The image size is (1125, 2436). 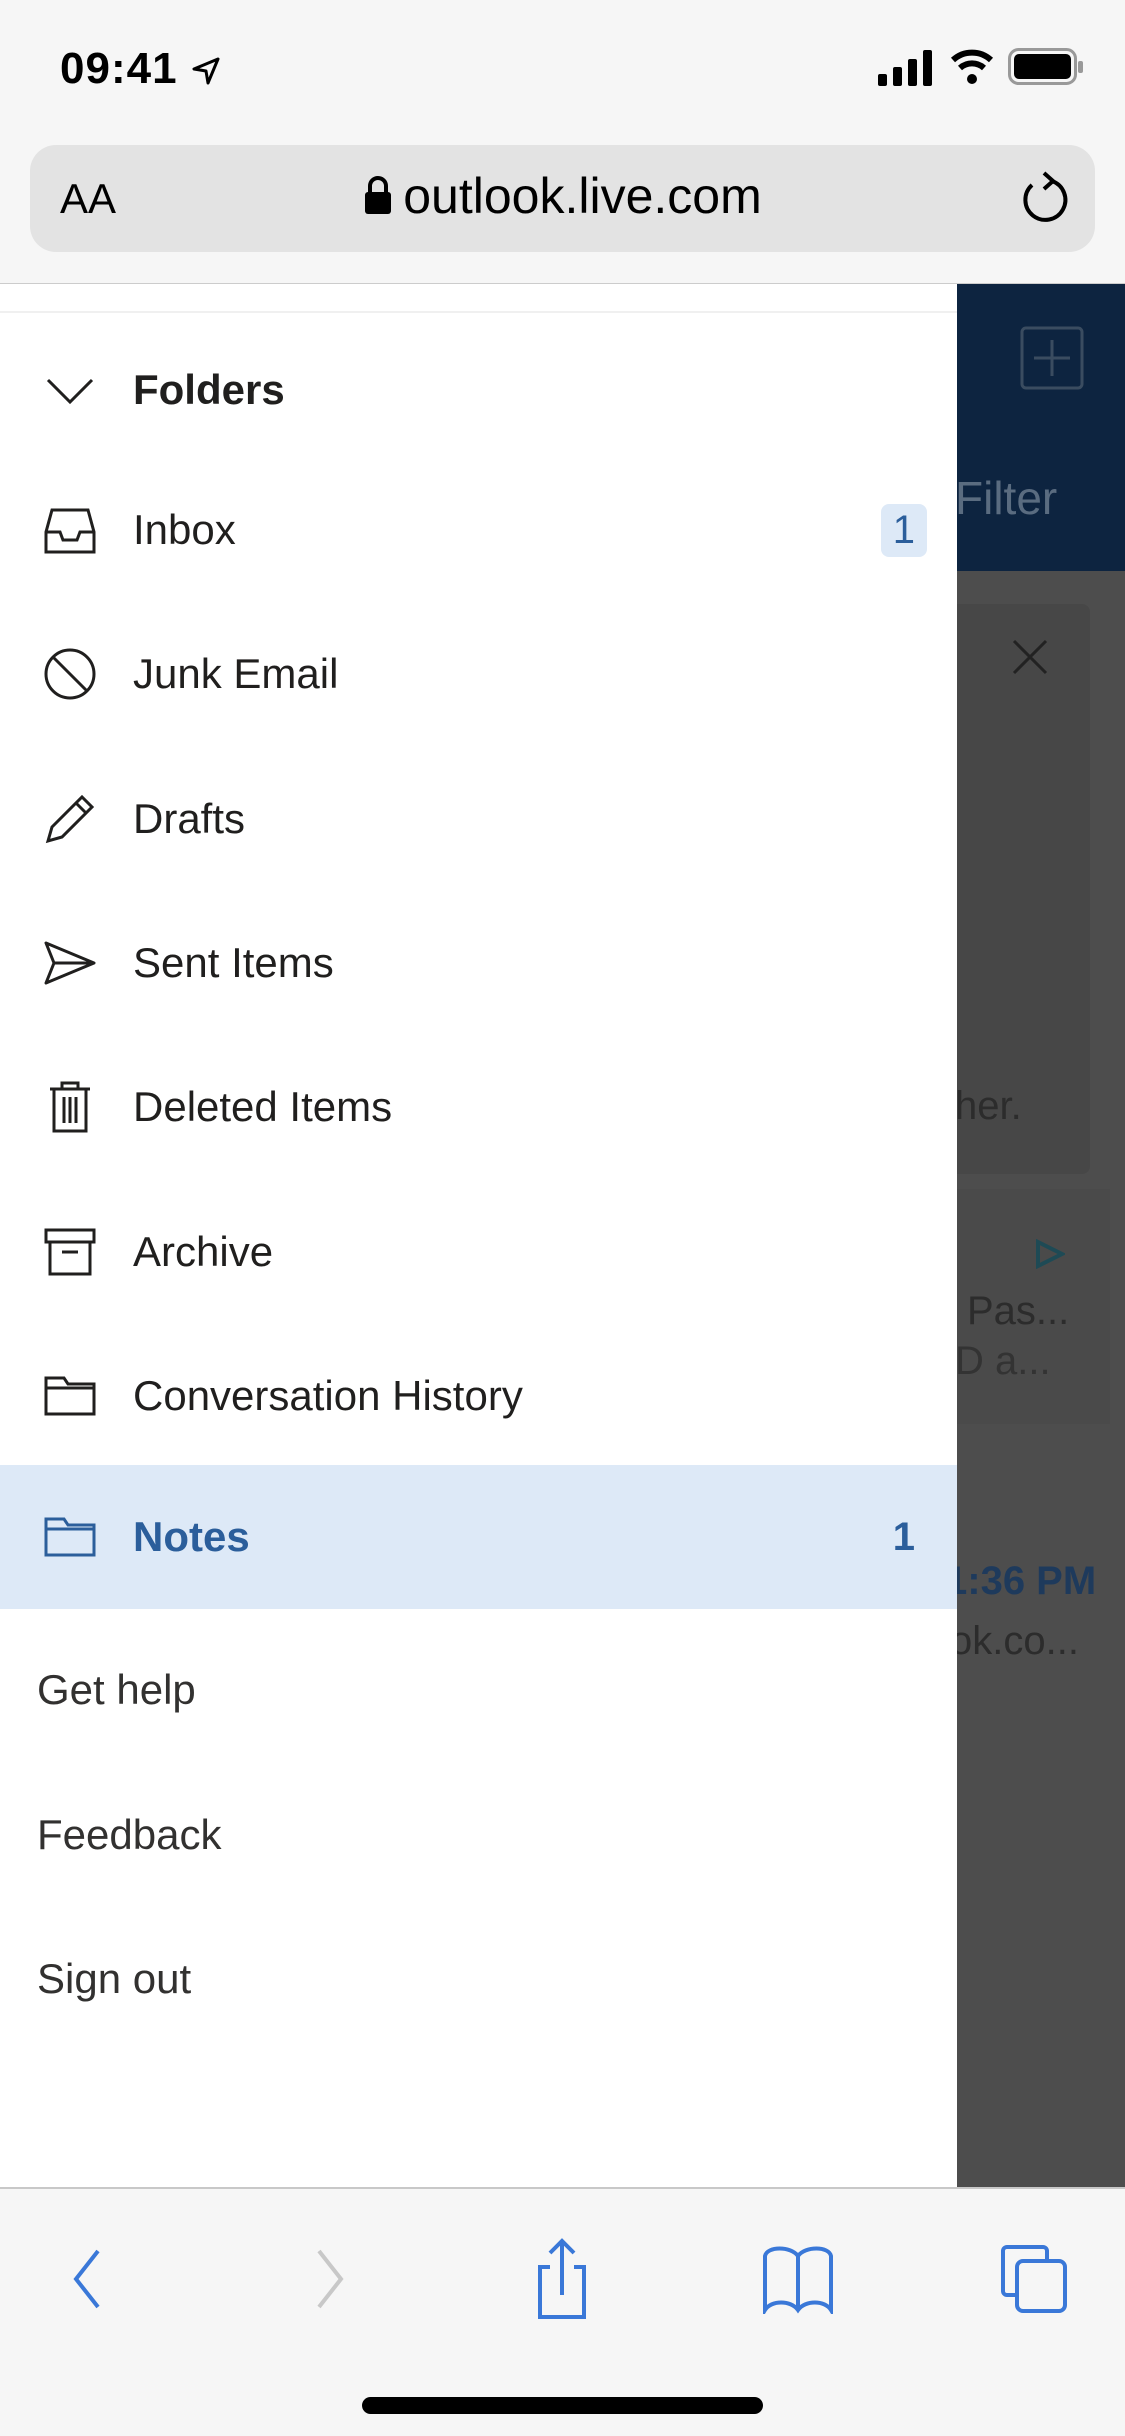 What do you see at coordinates (1006, 498) in the screenshot?
I see `filter-button: Filter` at bounding box center [1006, 498].